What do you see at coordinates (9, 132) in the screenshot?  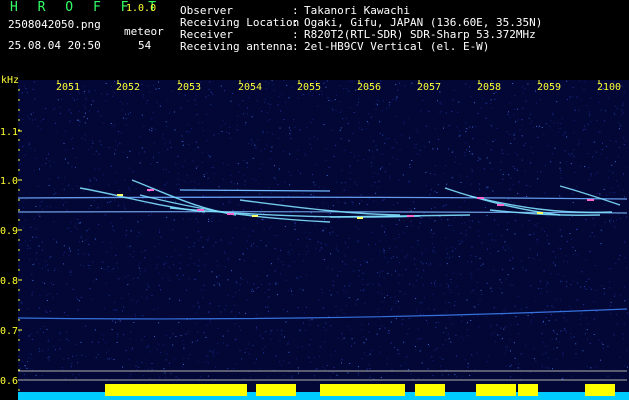 I see `y-tick-label: 1.1` at bounding box center [9, 132].